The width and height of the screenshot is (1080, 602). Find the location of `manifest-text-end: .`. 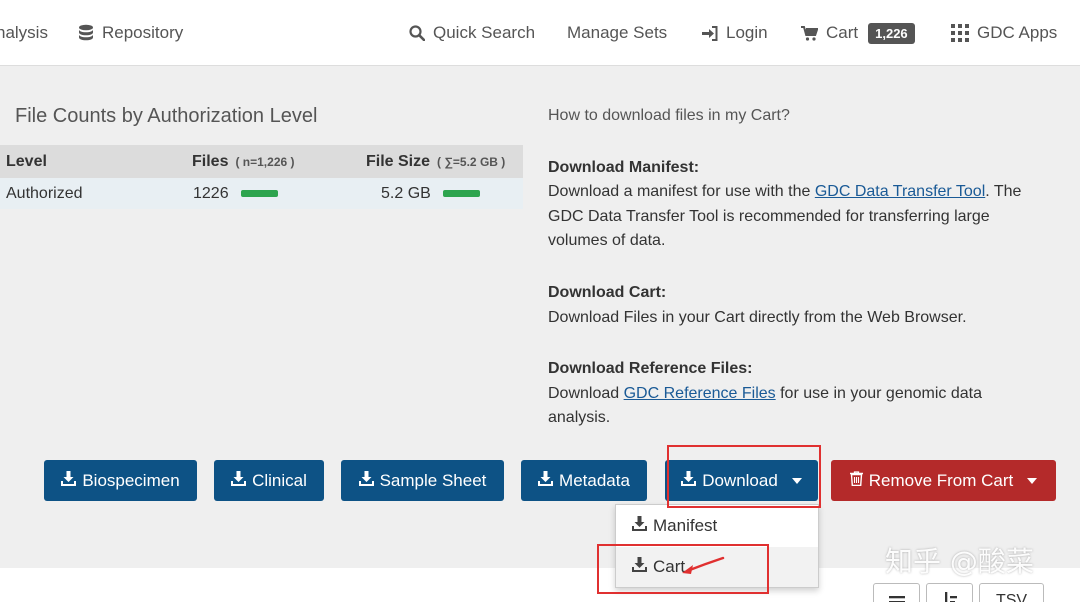

manifest-text-end: . is located at coordinates (987, 192).